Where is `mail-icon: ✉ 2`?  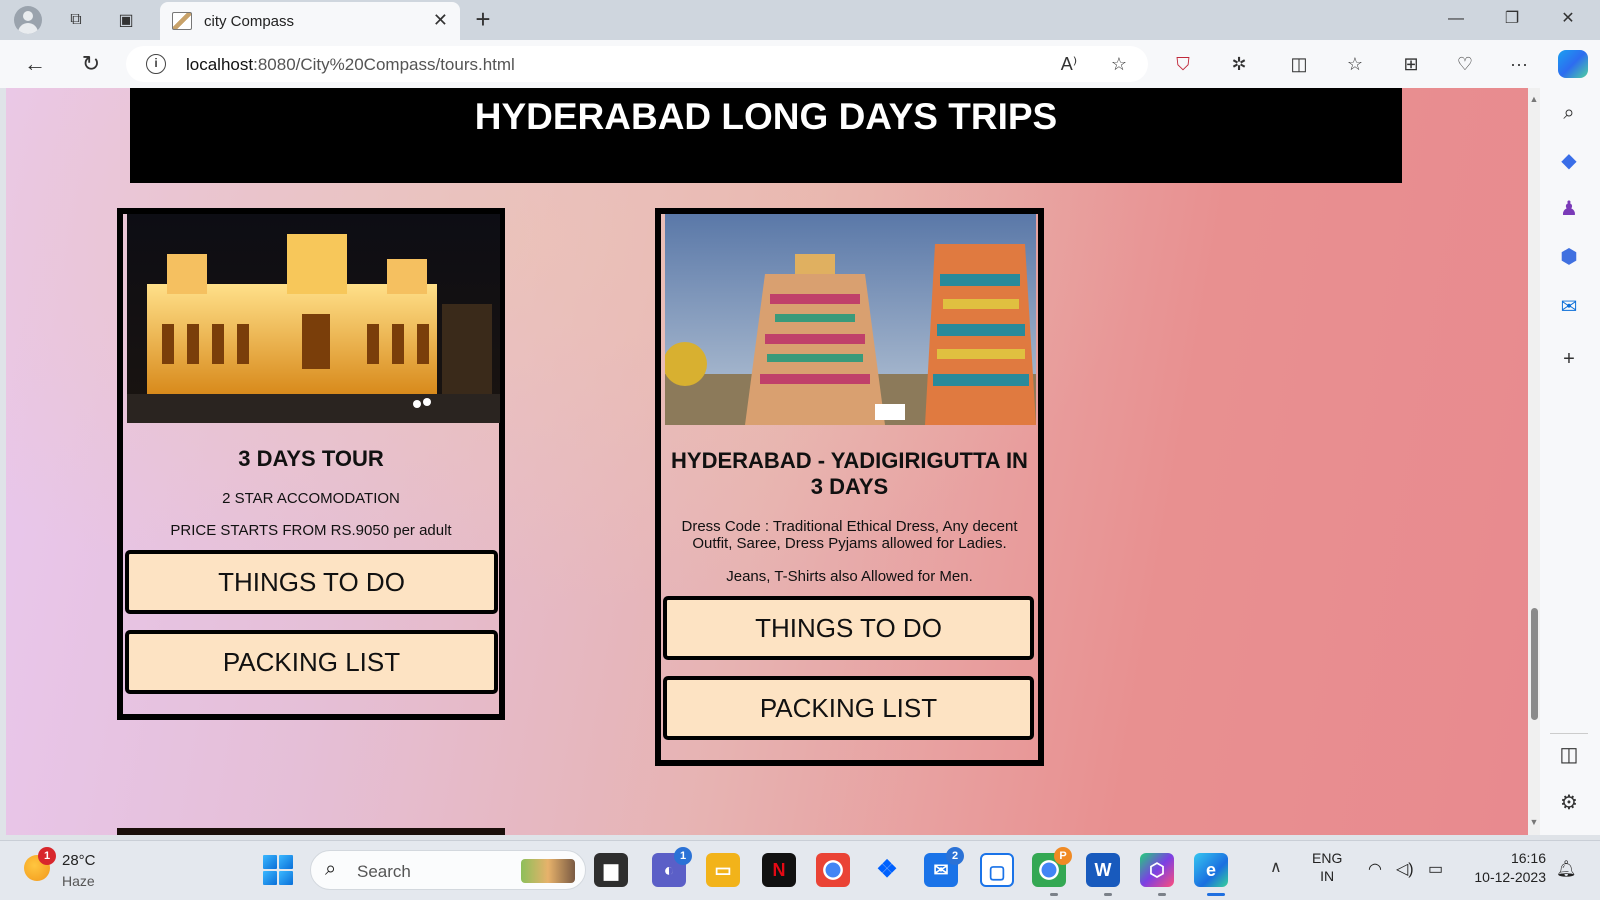 mail-icon: ✉ 2 is located at coordinates (944, 867).